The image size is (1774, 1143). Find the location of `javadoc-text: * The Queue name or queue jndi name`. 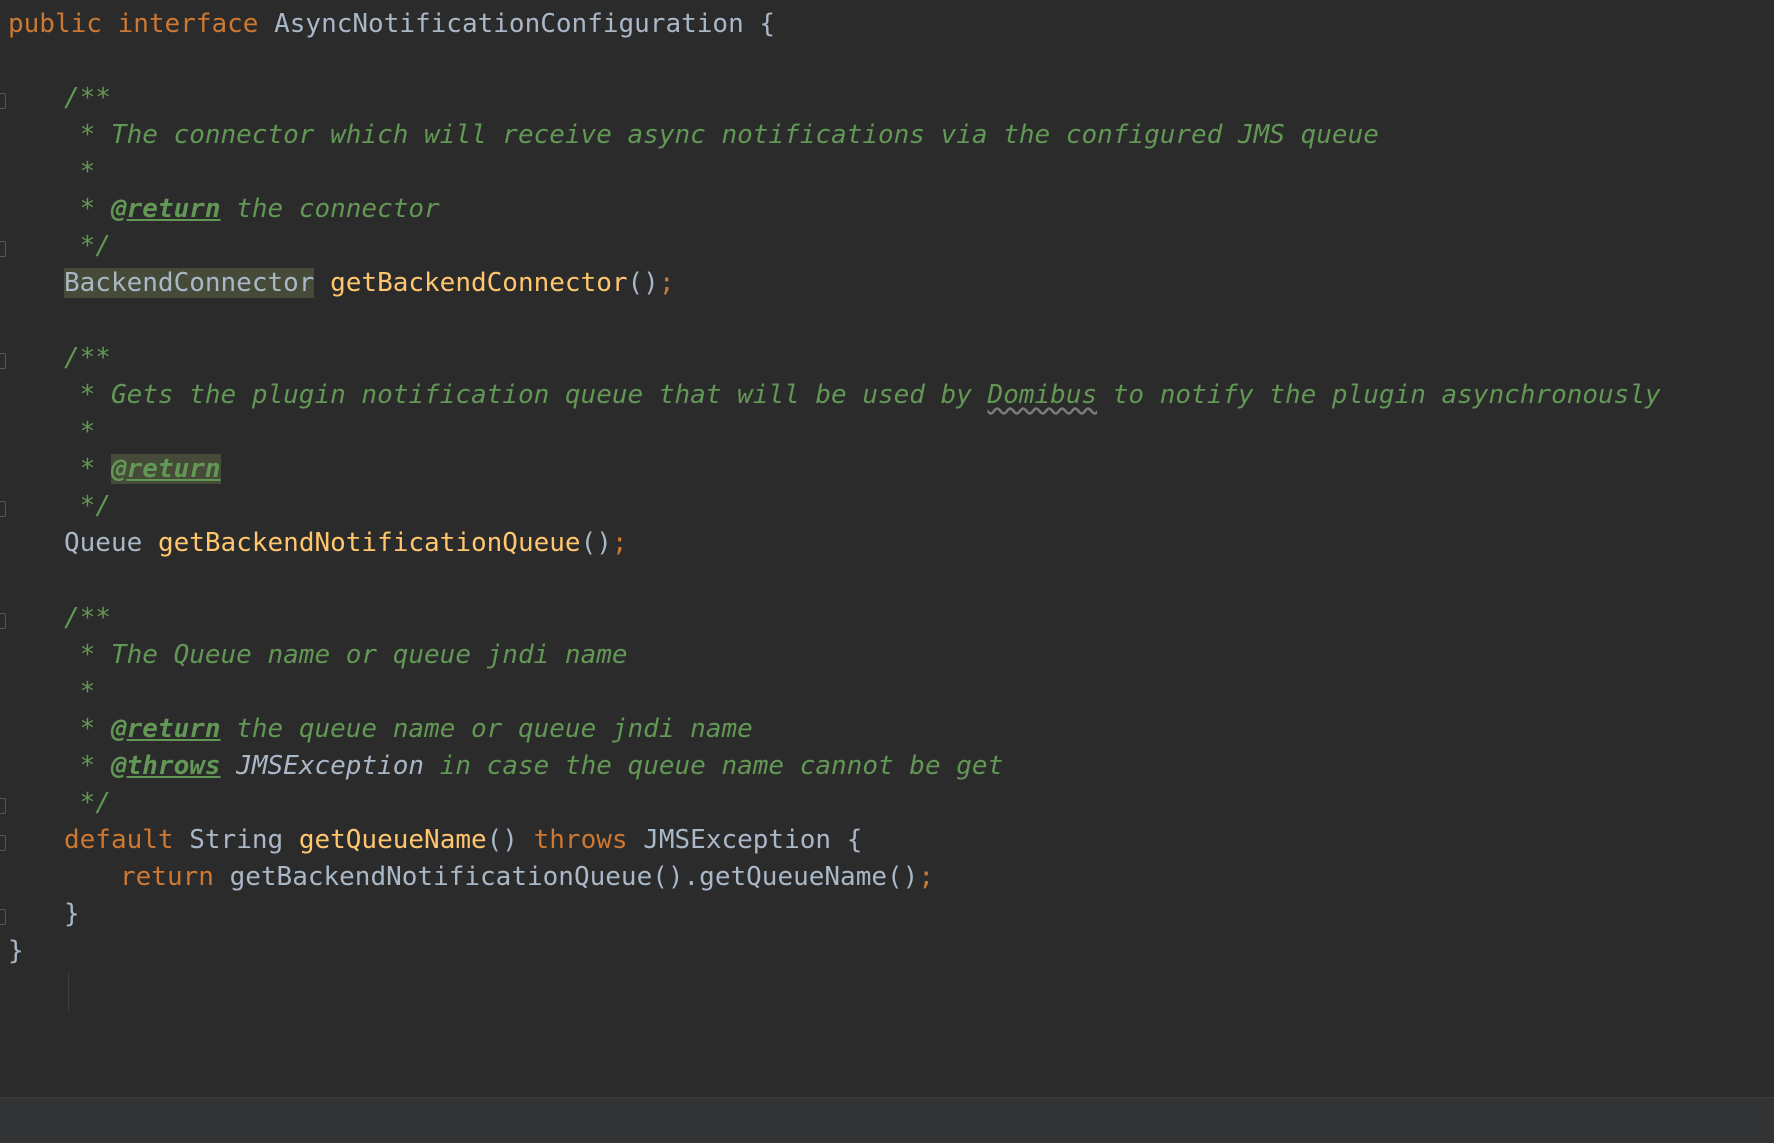

javadoc-text: * The Queue name or queue jndi name is located at coordinates (346, 655).